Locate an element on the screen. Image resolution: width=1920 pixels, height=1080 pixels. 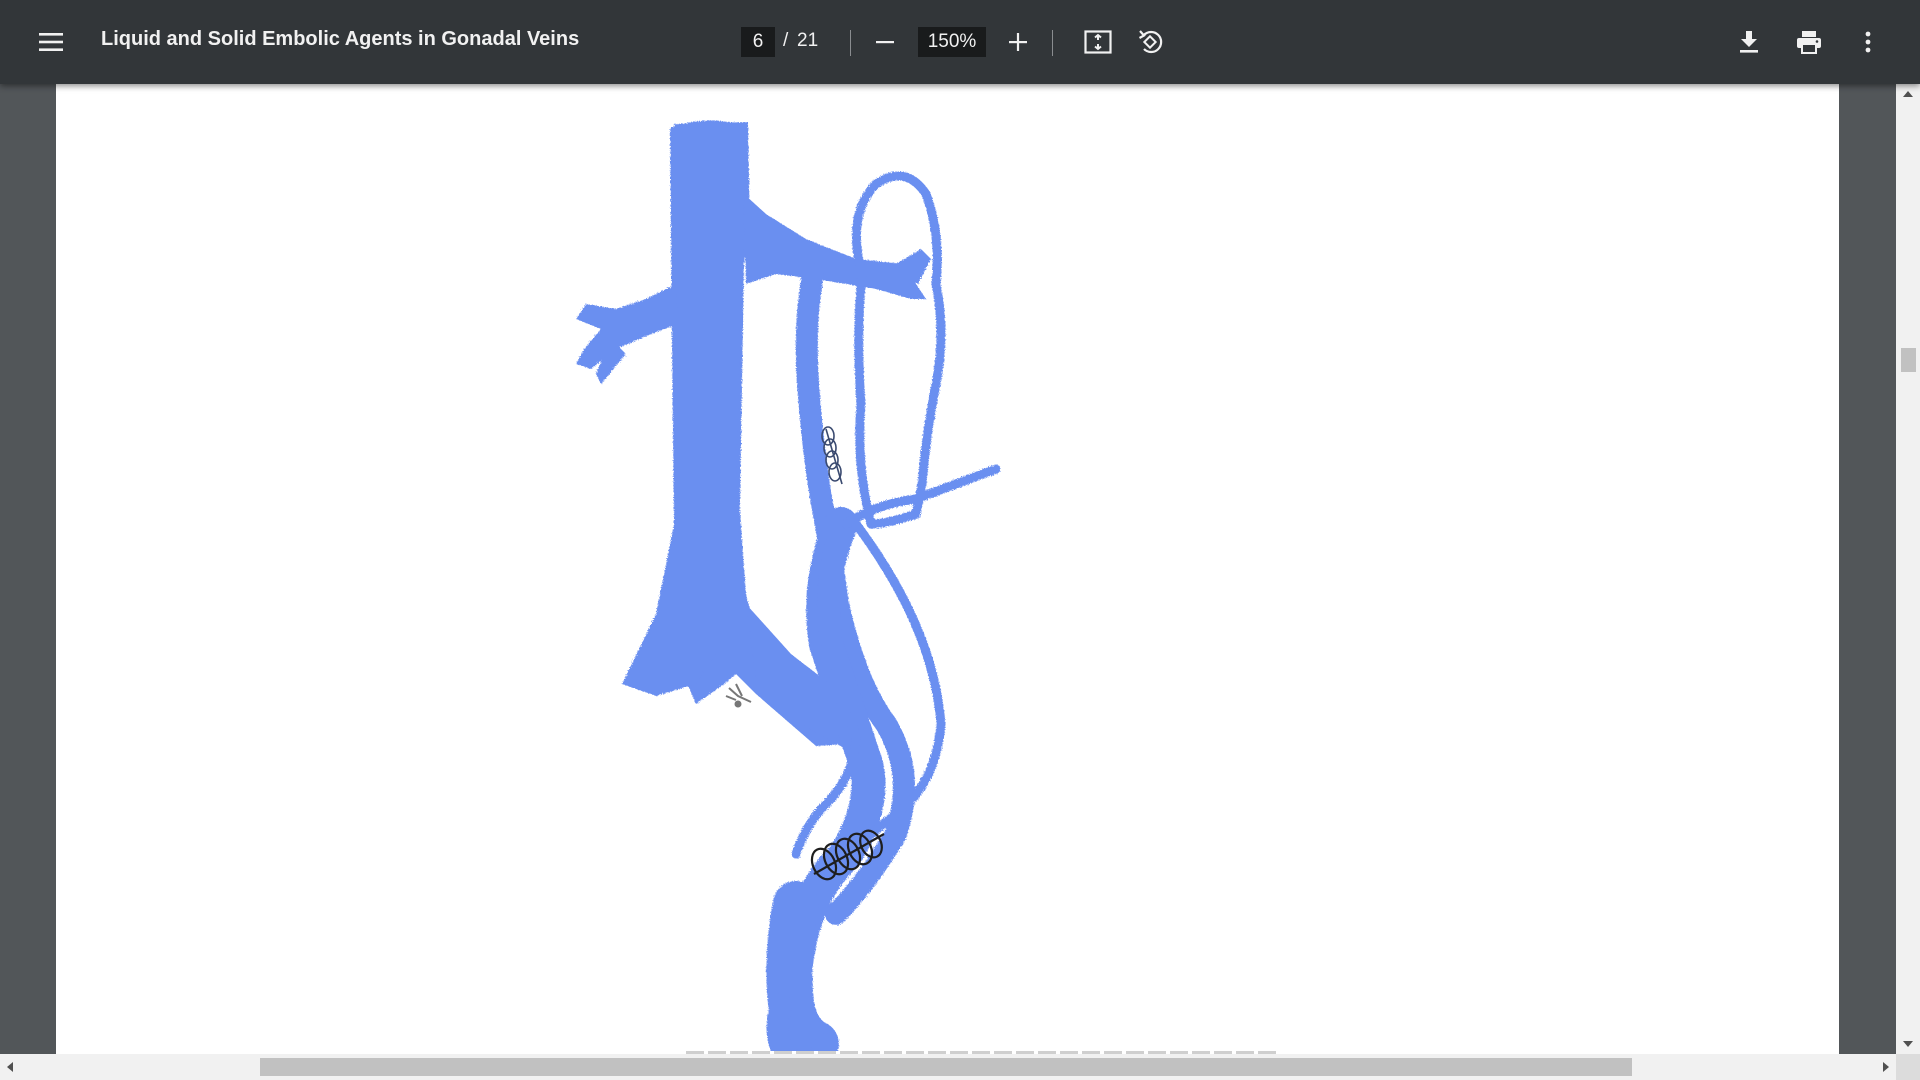
page-number-input: 6 is located at coordinates (758, 42).